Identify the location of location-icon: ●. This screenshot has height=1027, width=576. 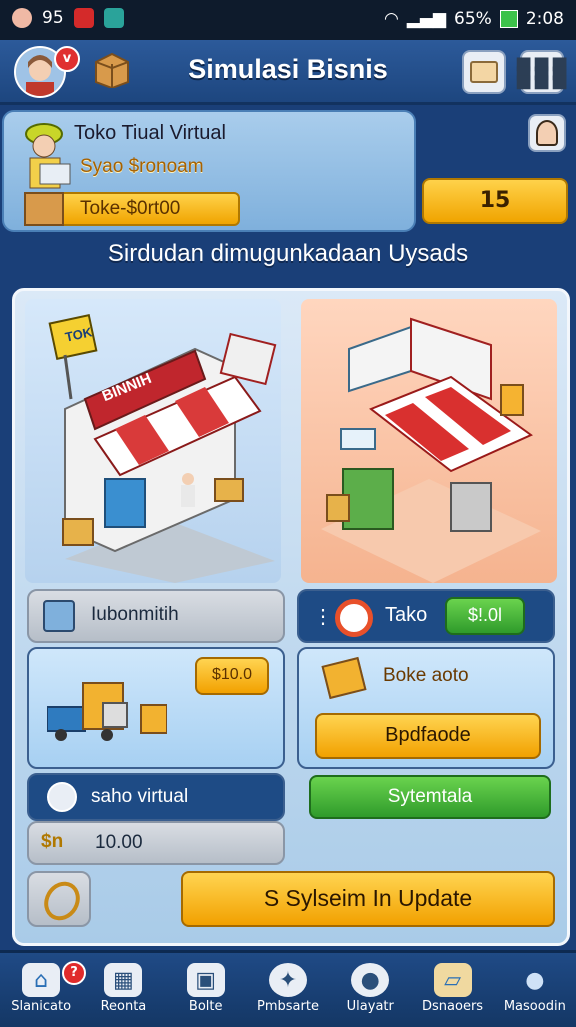
(370, 980).